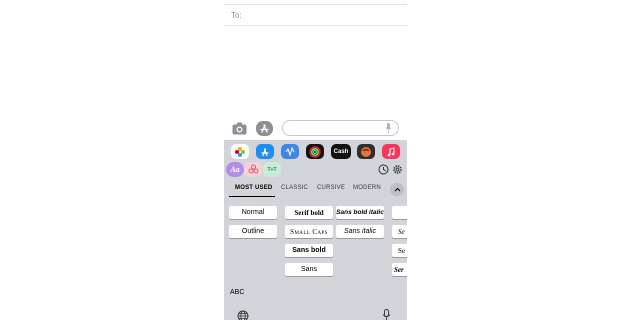 This screenshot has width=640, height=320. I want to click on font-serif-bold-key: Serif bold, so click(309, 212).